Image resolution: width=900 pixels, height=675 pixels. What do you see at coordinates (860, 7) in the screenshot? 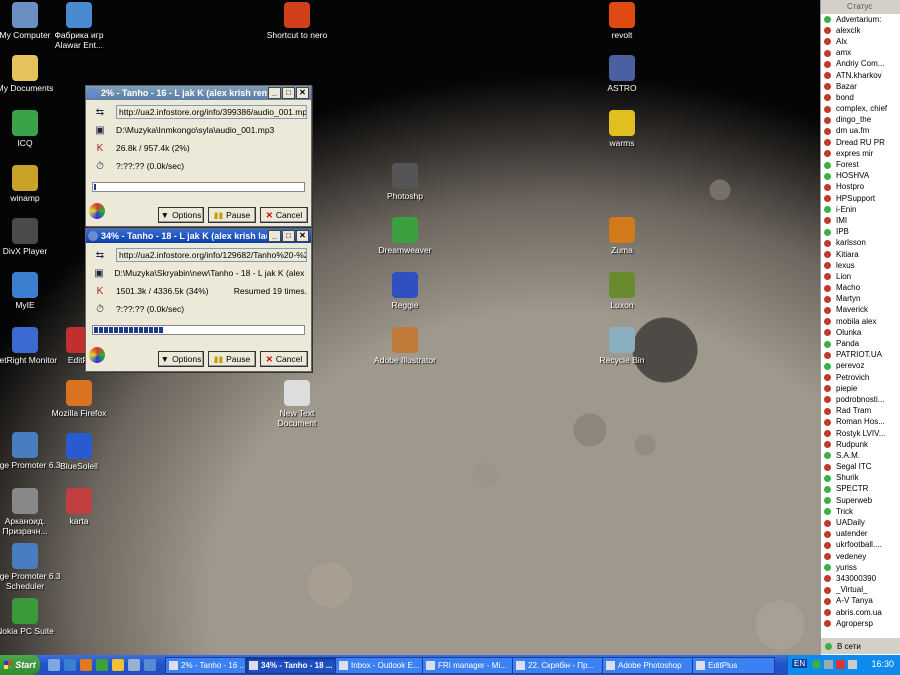
I see `status-header: Статус` at bounding box center [860, 7].